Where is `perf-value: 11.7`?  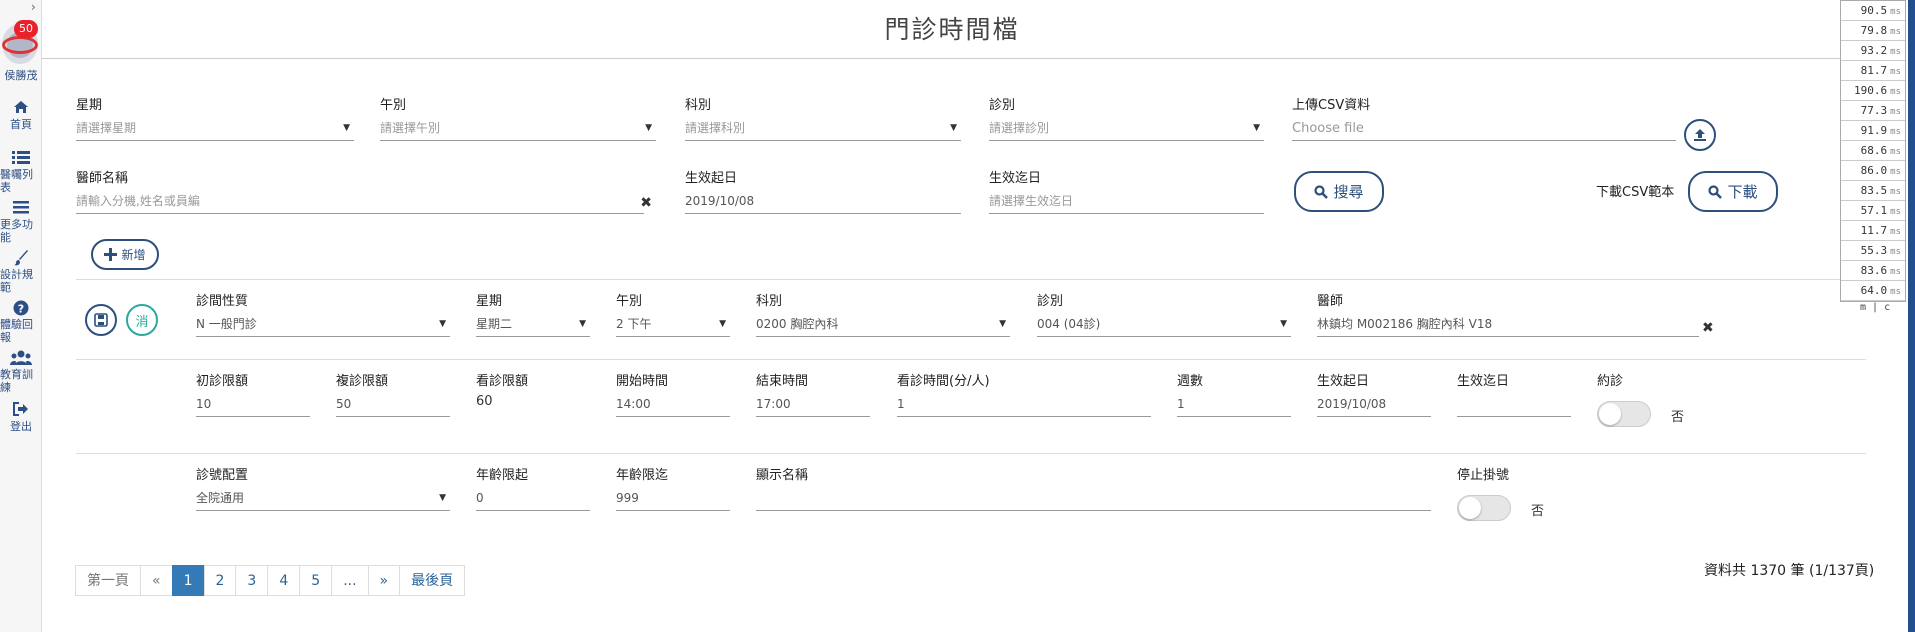
perf-value: 11.7 is located at coordinates (1874, 230).